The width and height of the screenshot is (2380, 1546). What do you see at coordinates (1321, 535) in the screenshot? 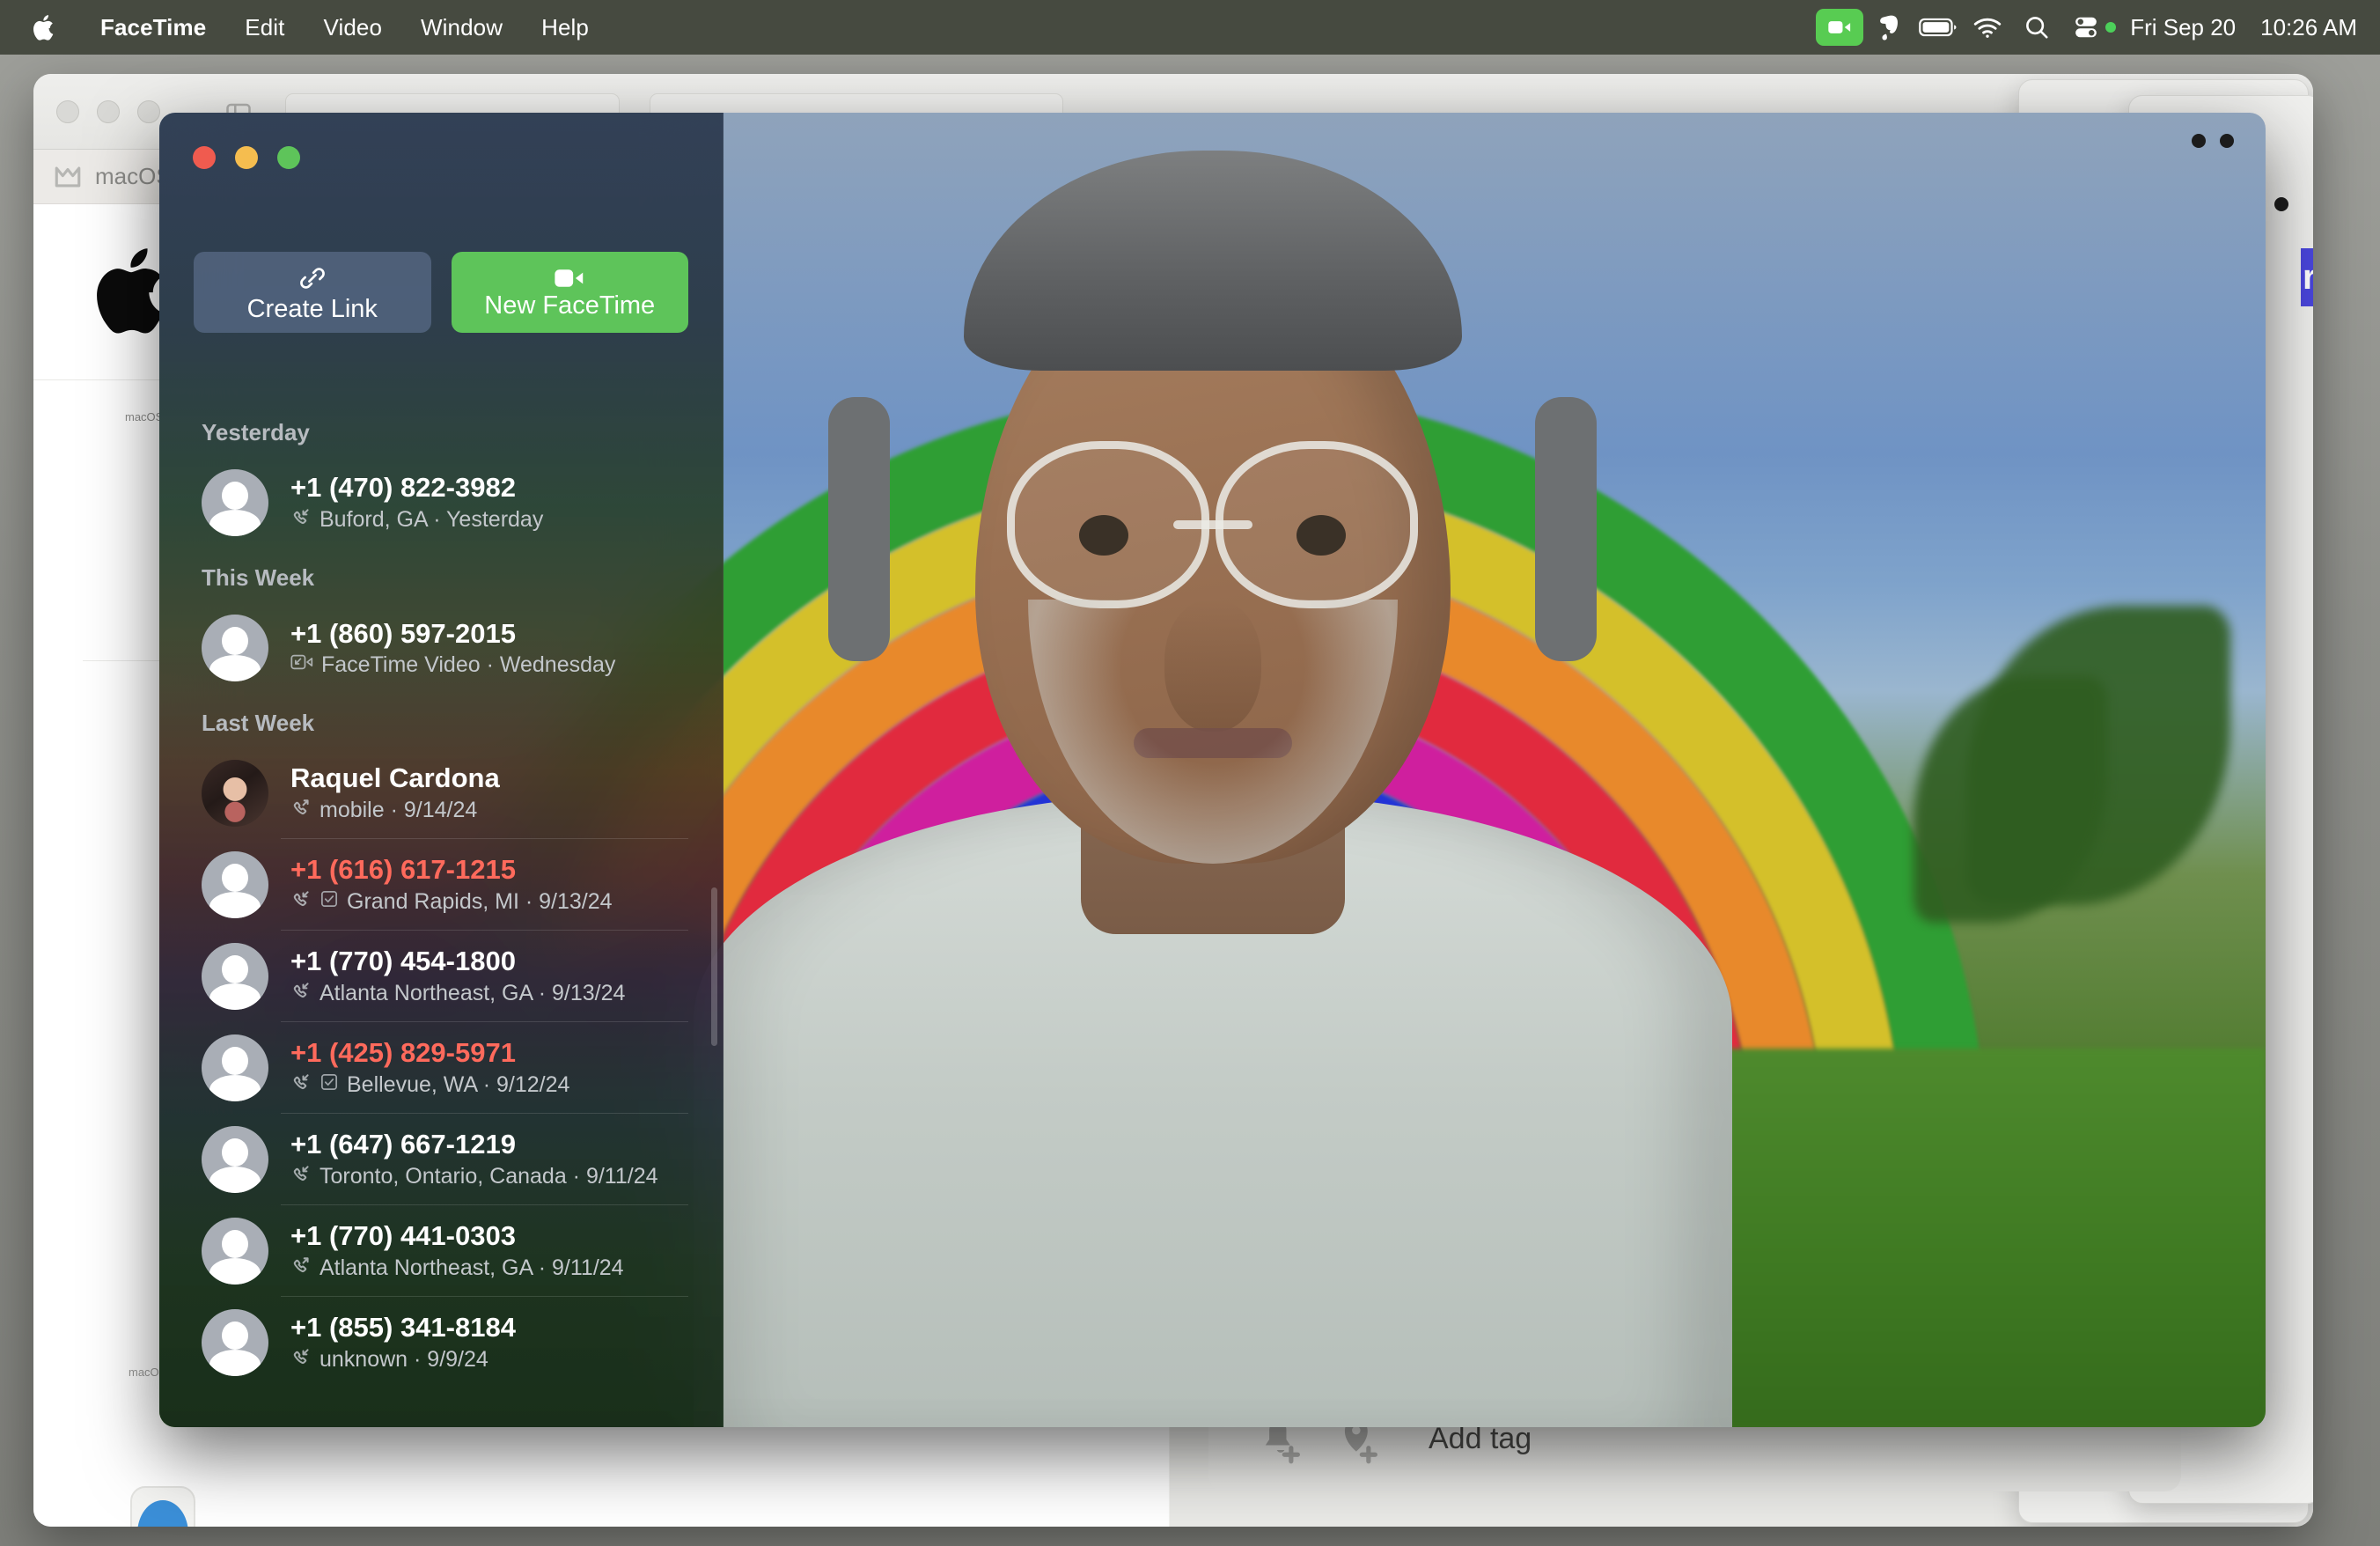
I see `person-eye-right` at bounding box center [1321, 535].